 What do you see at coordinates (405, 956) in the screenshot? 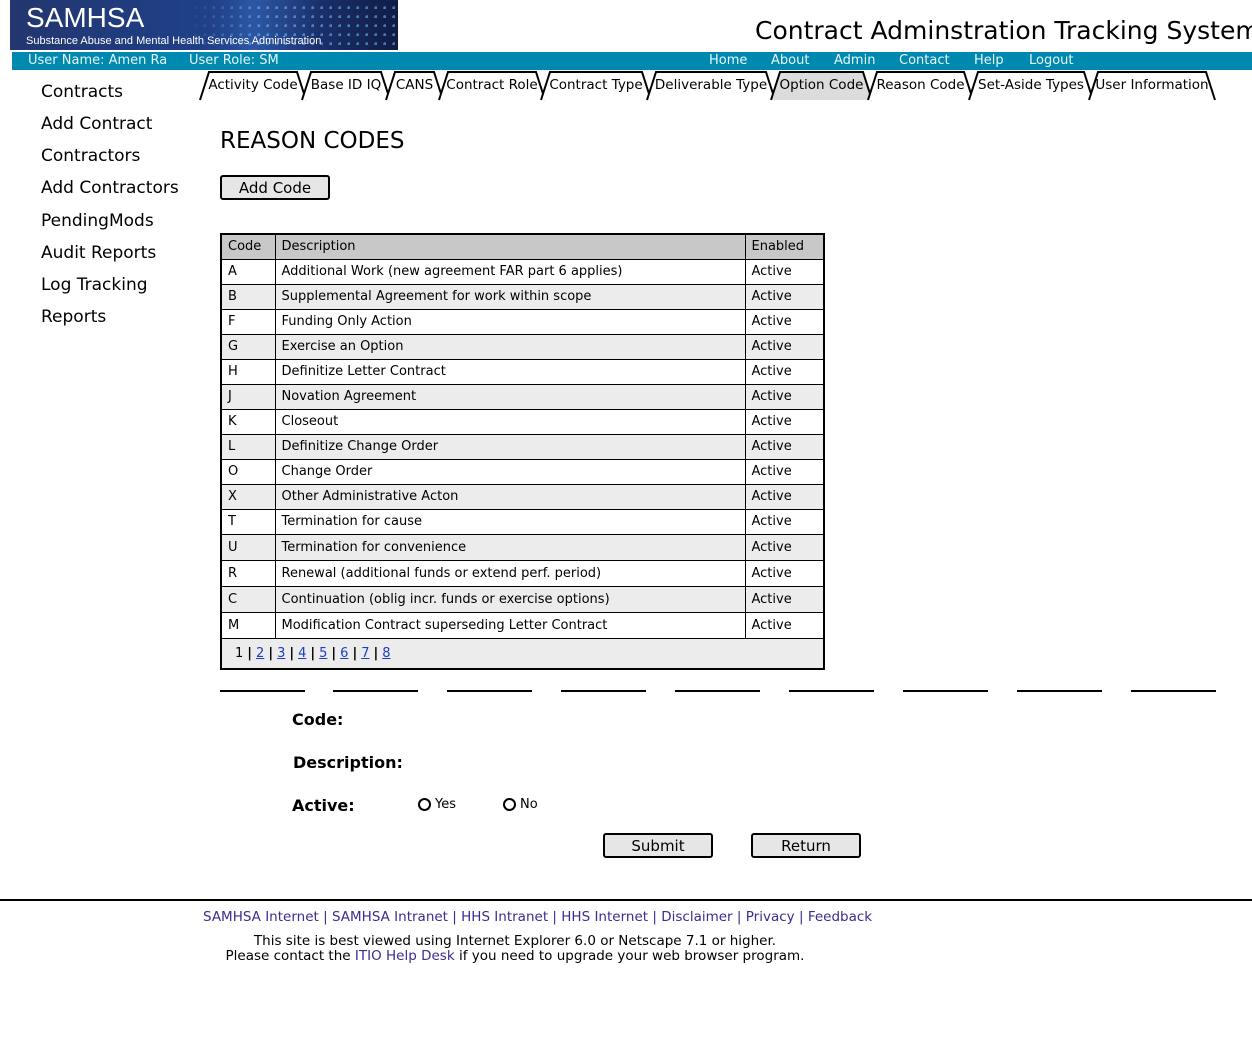
I see `itio-help-desk-link: ITIO Help Desk` at bounding box center [405, 956].